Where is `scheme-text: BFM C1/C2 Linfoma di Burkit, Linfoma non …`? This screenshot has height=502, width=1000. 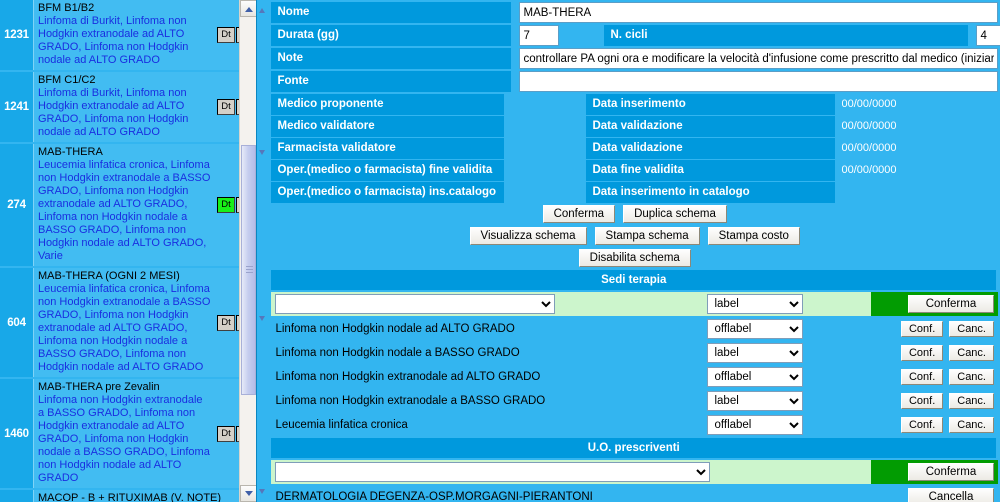
scheme-text: BFM C1/C2 Linfoma di Burkit, Linfoma non … is located at coordinates (124, 107).